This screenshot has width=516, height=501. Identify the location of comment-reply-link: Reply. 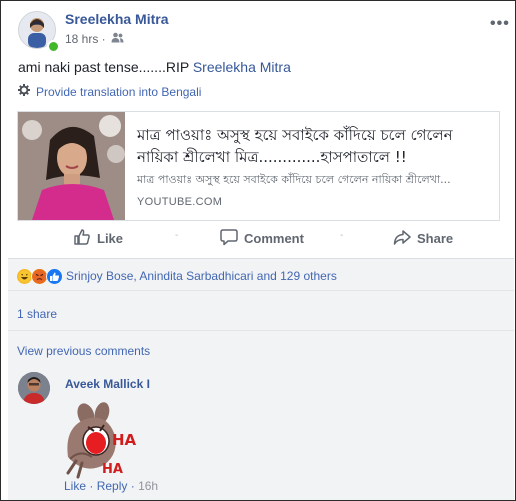
(112, 486).